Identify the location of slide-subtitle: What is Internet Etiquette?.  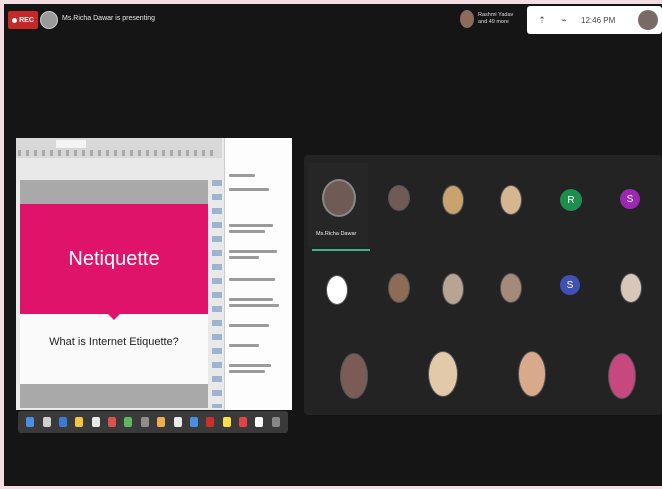
(114, 342).